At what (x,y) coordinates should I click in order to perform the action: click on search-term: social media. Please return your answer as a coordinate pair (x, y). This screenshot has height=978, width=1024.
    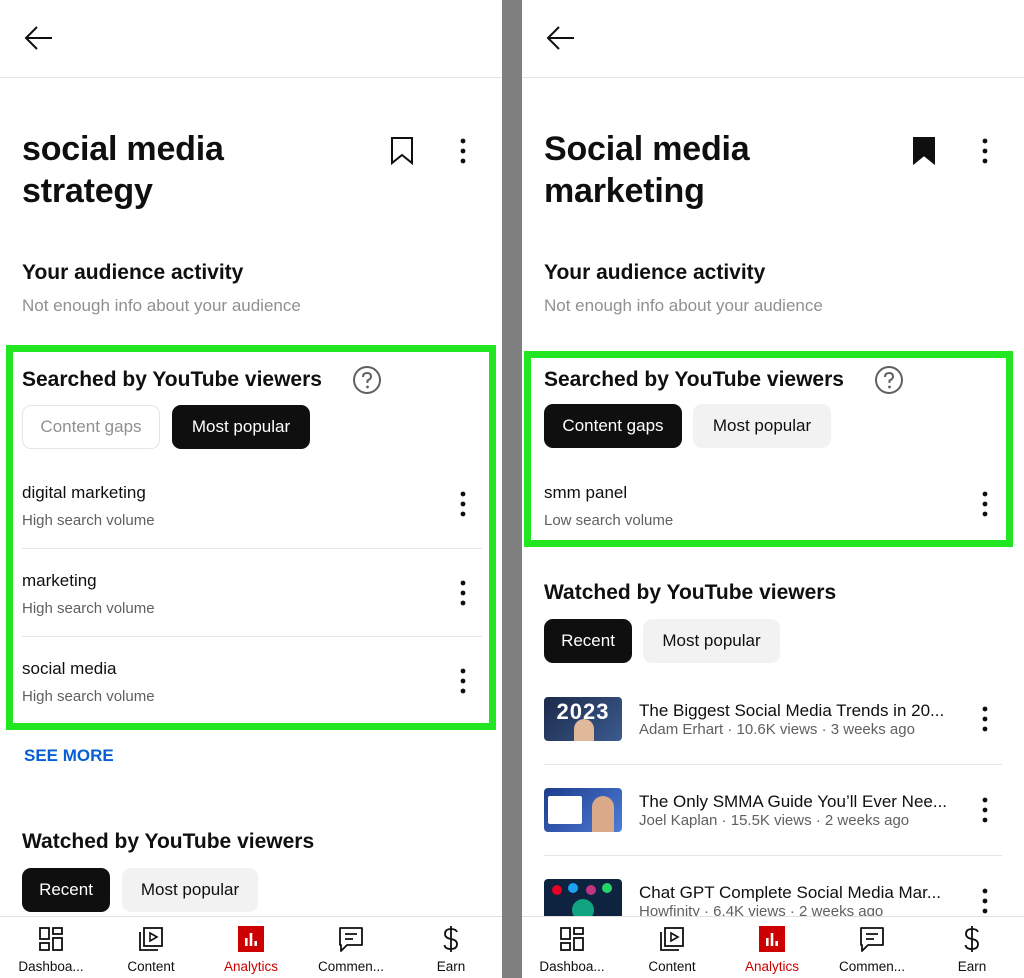
    Looking at the image, I should click on (69, 669).